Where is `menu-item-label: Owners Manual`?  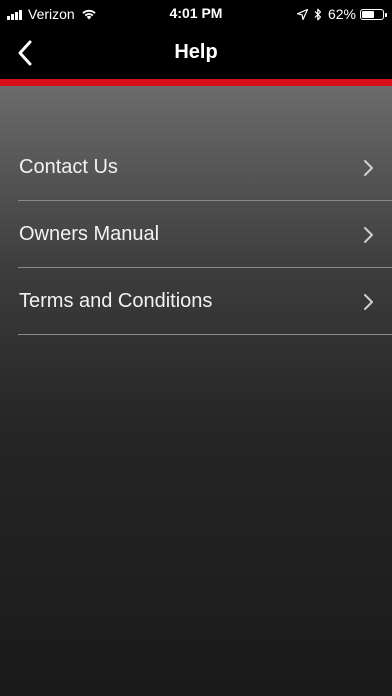
menu-item-label: Owners Manual is located at coordinates (89, 234).